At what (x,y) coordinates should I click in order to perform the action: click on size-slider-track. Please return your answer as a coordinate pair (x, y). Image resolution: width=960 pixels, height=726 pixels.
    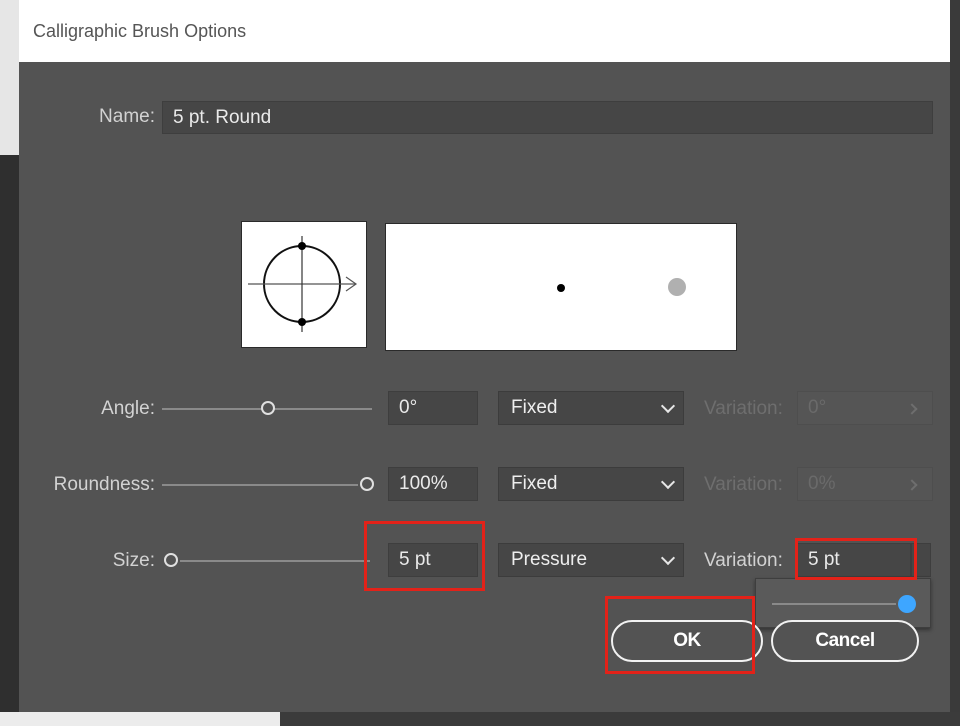
    Looking at the image, I should click on (275, 561).